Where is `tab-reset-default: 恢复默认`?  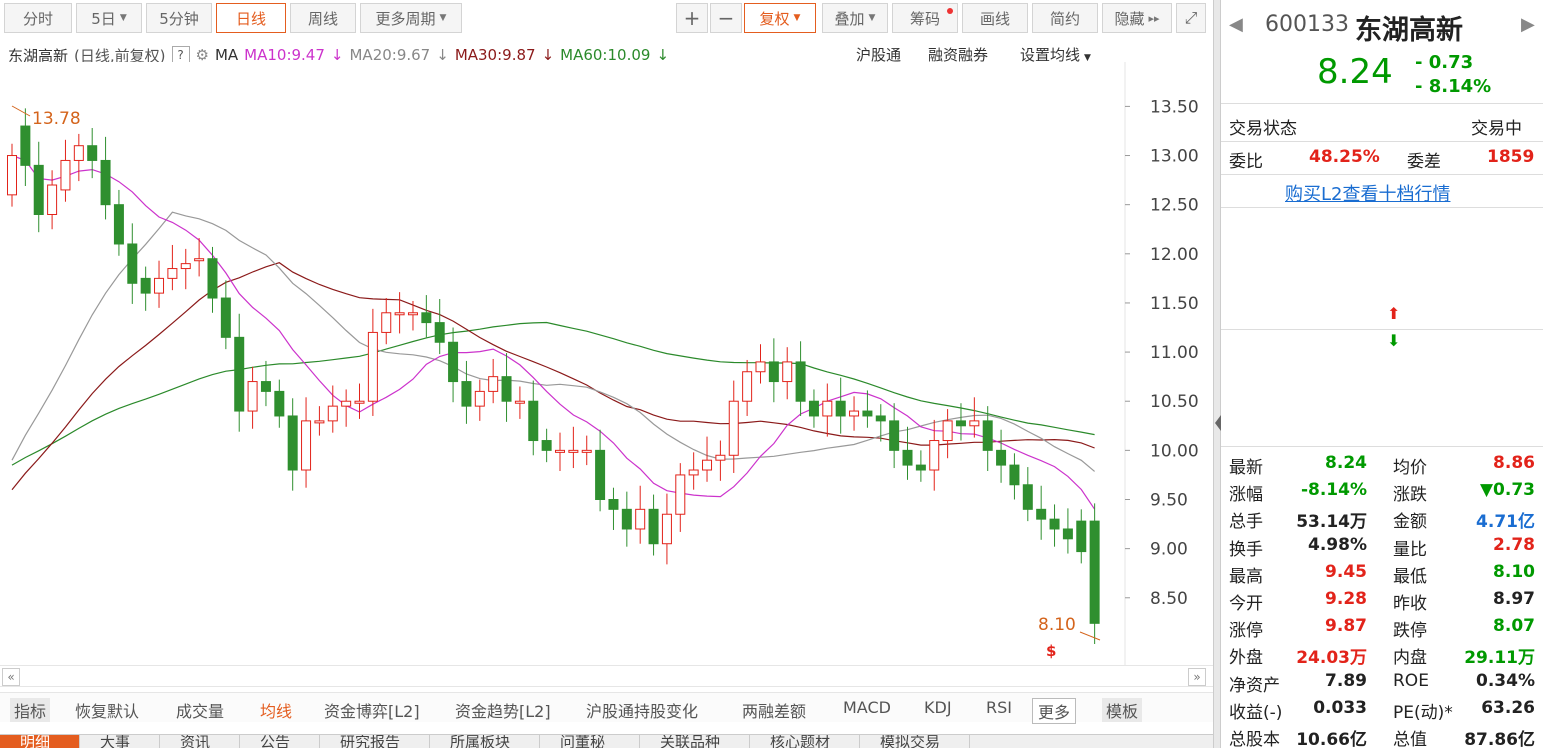
tab-reset-default: 恢复默认 is located at coordinates (107, 710).